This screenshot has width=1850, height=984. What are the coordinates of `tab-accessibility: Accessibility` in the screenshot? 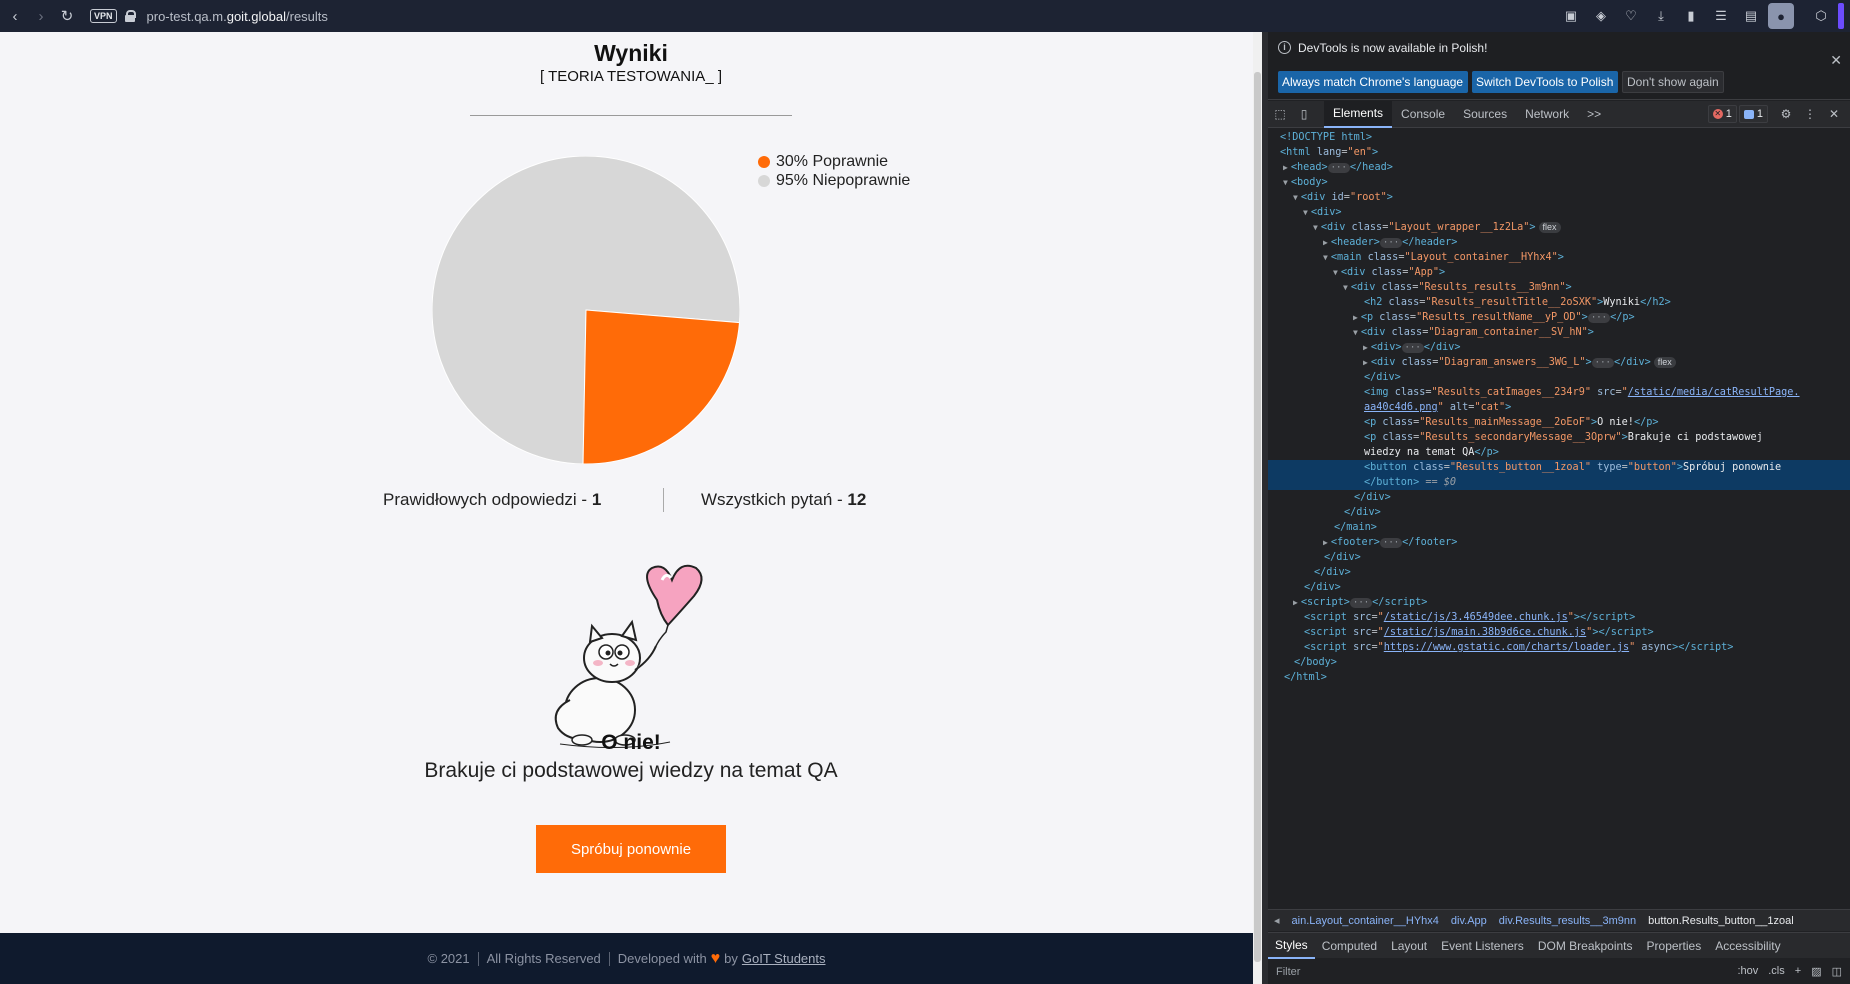 It's located at (1747, 946).